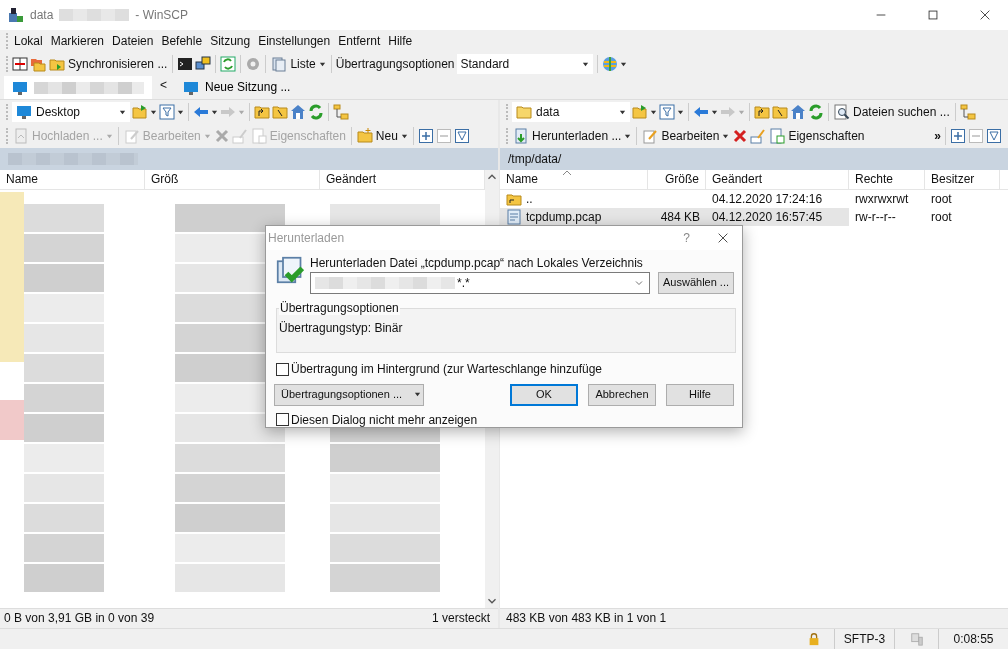 Image resolution: width=1008 pixels, height=649 pixels. What do you see at coordinates (864, 639) in the screenshot?
I see `protocol-text: SFTP-3` at bounding box center [864, 639].